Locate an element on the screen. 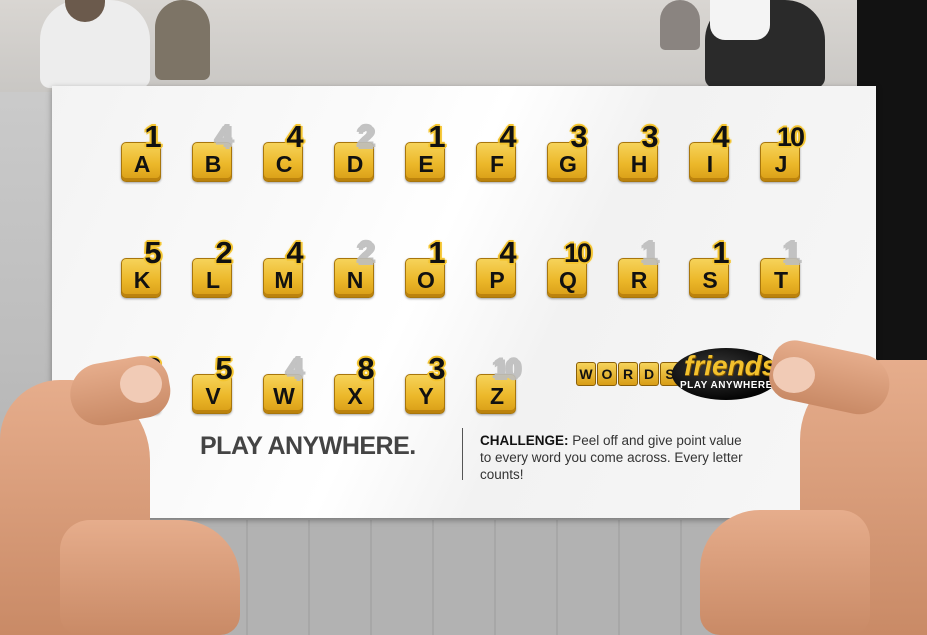  tile-letter: V is located at coordinates (213, 396).